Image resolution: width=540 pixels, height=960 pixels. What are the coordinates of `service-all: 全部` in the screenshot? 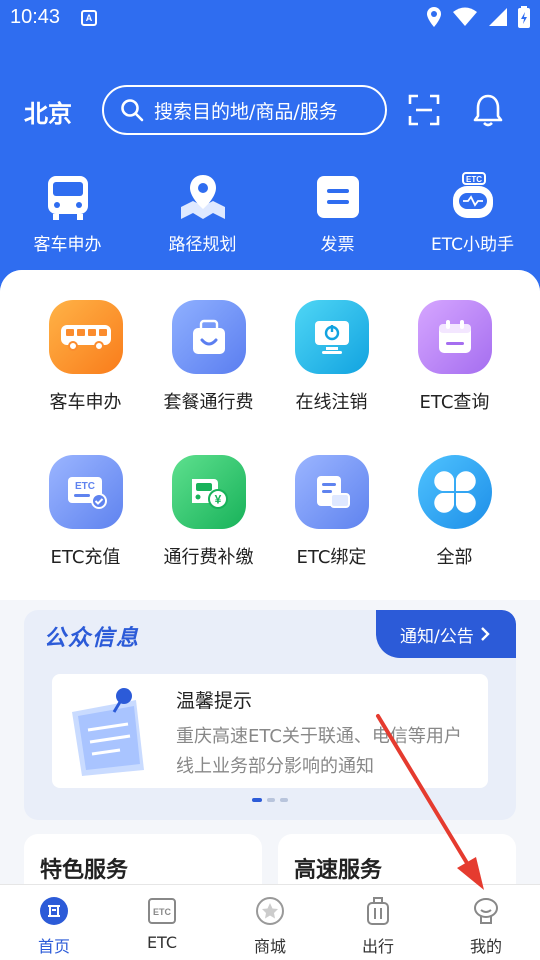 It's located at (454, 512).